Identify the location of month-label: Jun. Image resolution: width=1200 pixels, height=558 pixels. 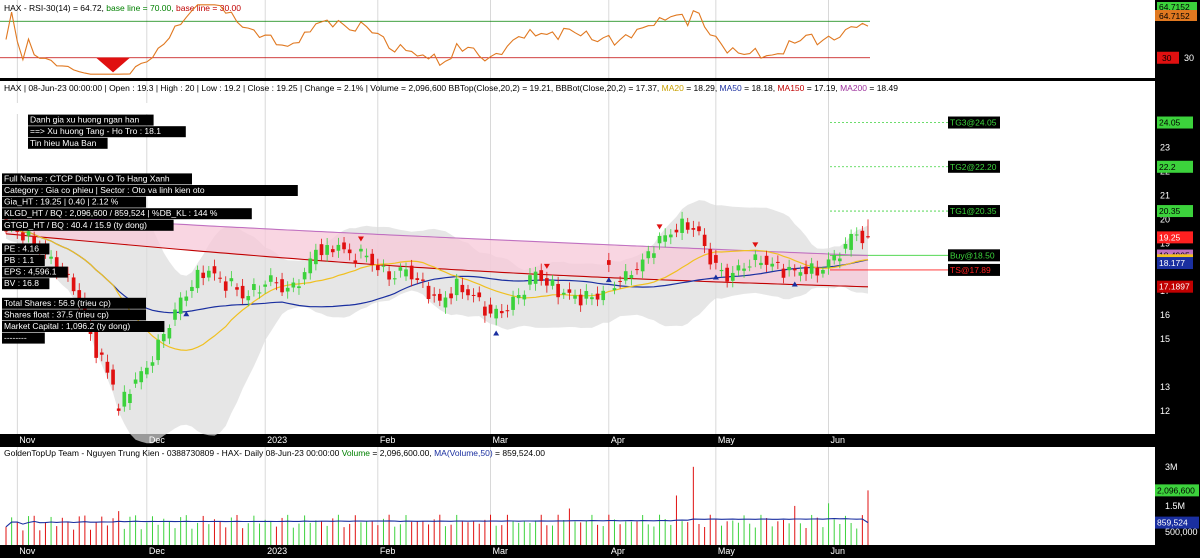
(838, 440).